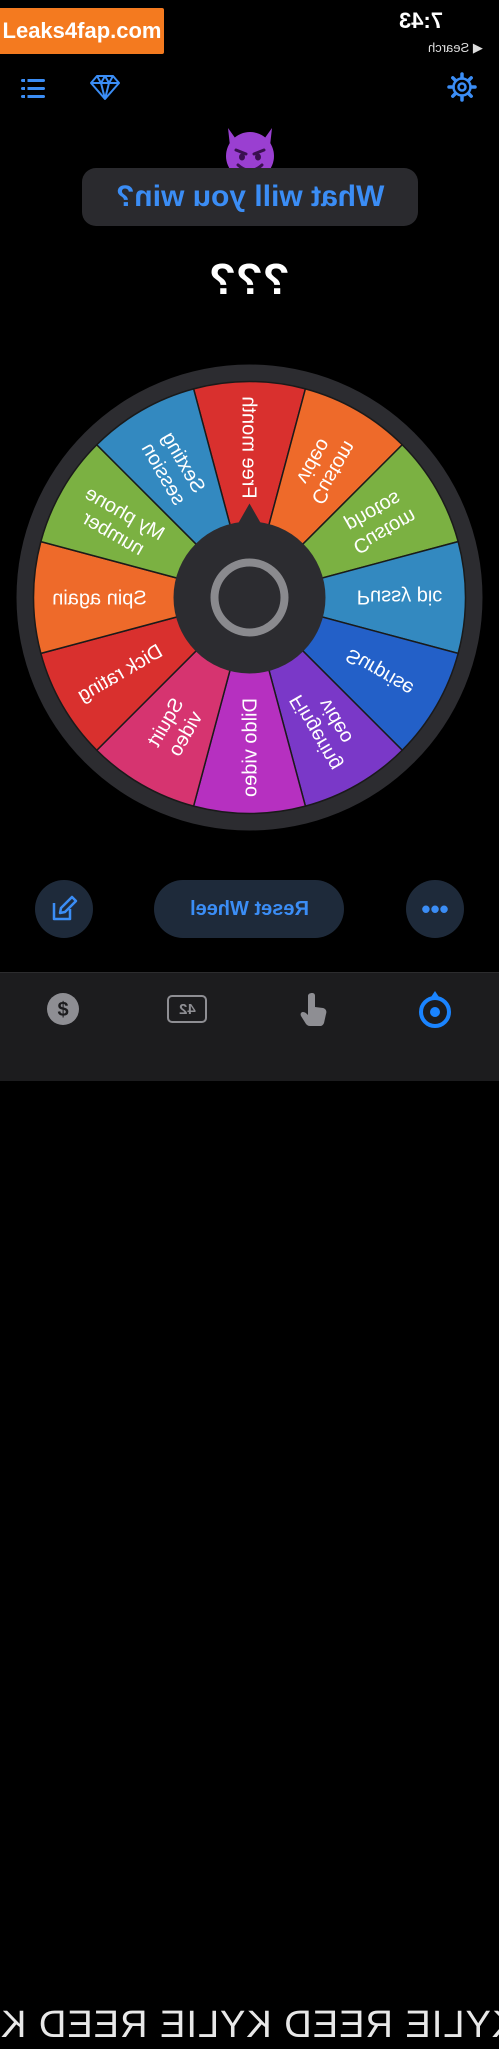 Image resolution: width=499 pixels, height=2049 pixels. I want to click on tab-dollar: $, so click(63, 1009).